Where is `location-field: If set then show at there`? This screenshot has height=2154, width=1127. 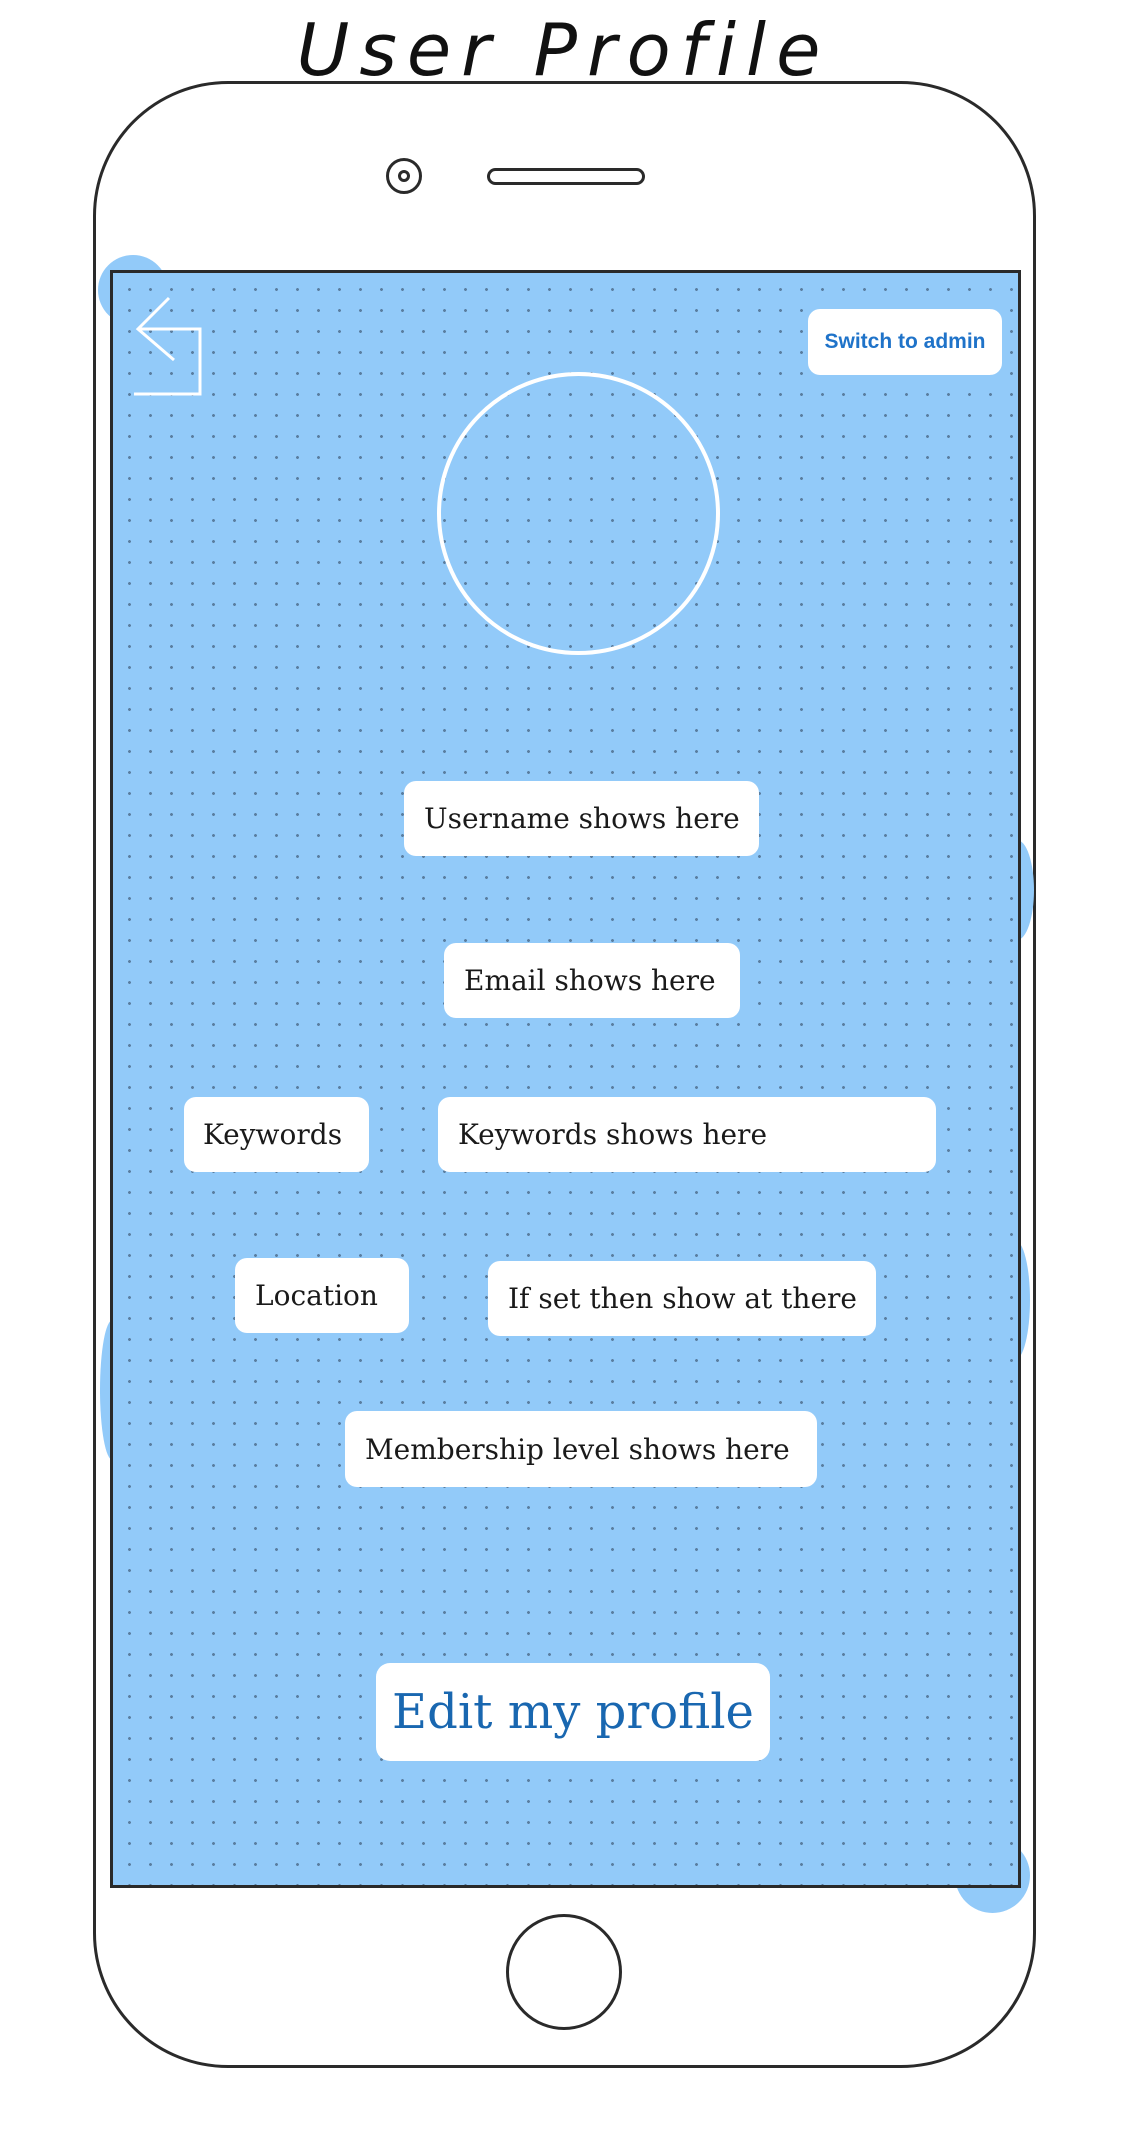
location-field: If set then show at there is located at coordinates (682, 1298).